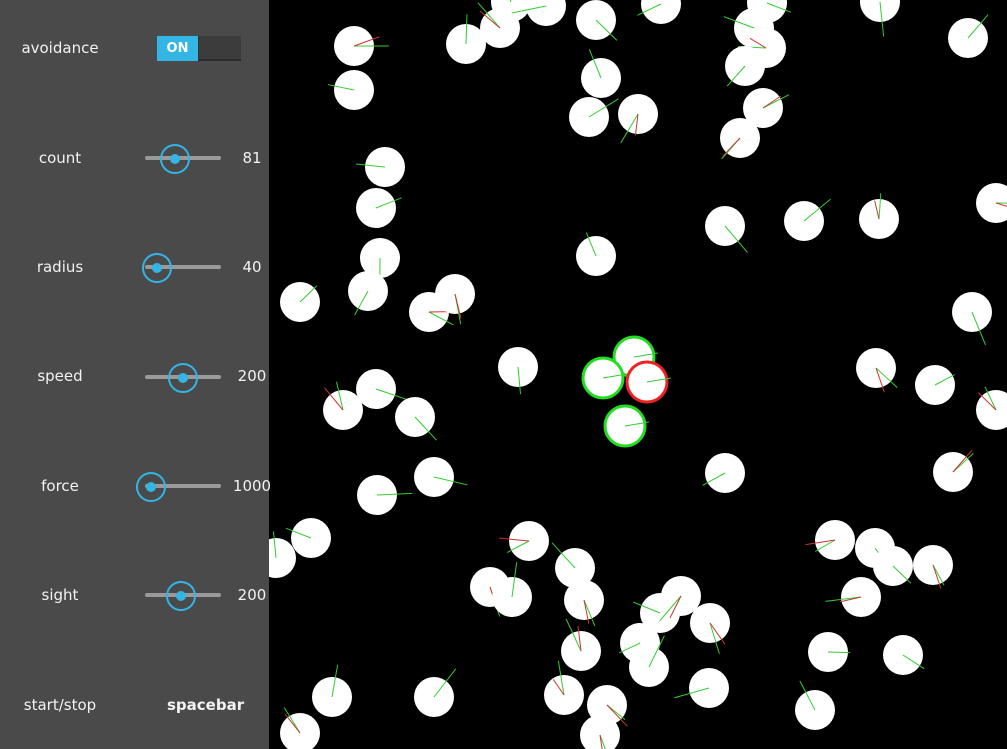 The width and height of the screenshot is (1007, 749). What do you see at coordinates (181, 267) in the screenshot?
I see `radius-slider` at bounding box center [181, 267].